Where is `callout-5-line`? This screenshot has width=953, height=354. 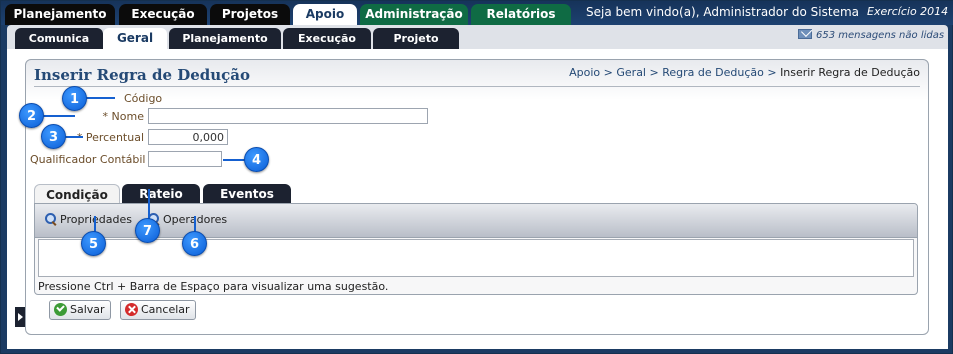
callout-5-line is located at coordinates (95, 224).